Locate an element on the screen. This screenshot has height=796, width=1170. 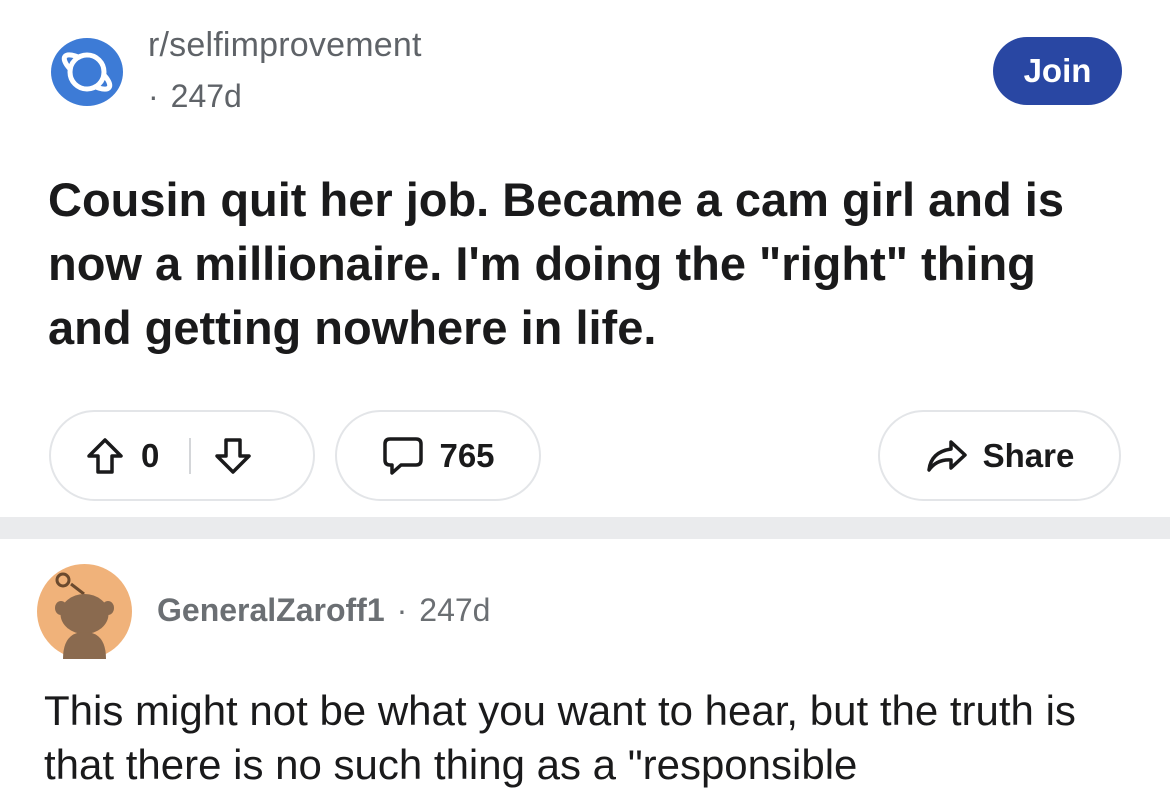
post-age: · 247d is located at coordinates (195, 96).